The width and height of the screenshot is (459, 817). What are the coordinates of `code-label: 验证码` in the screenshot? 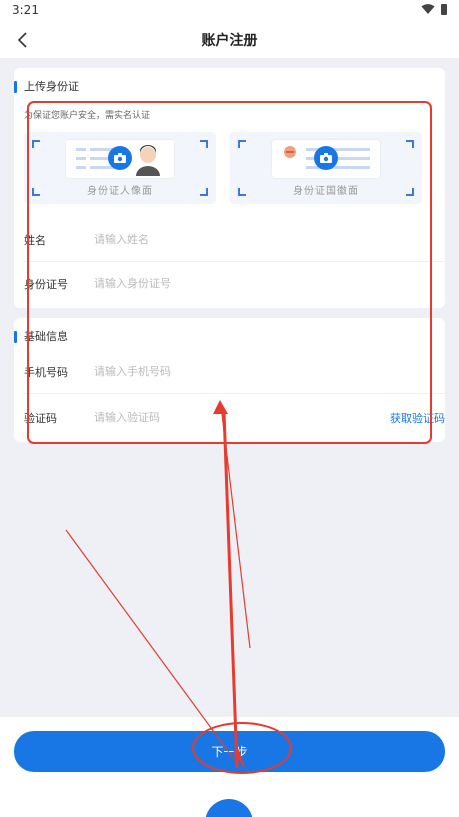 It's located at (40, 418).